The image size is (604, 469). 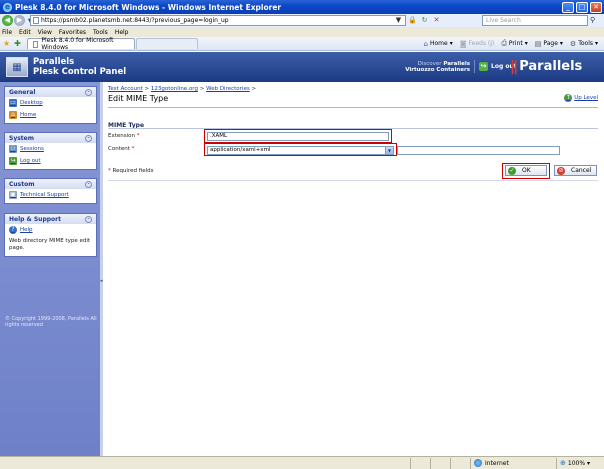 I want to click on sidebar-item-technical-support: ▣ Technical Support, so click(x=50, y=196).